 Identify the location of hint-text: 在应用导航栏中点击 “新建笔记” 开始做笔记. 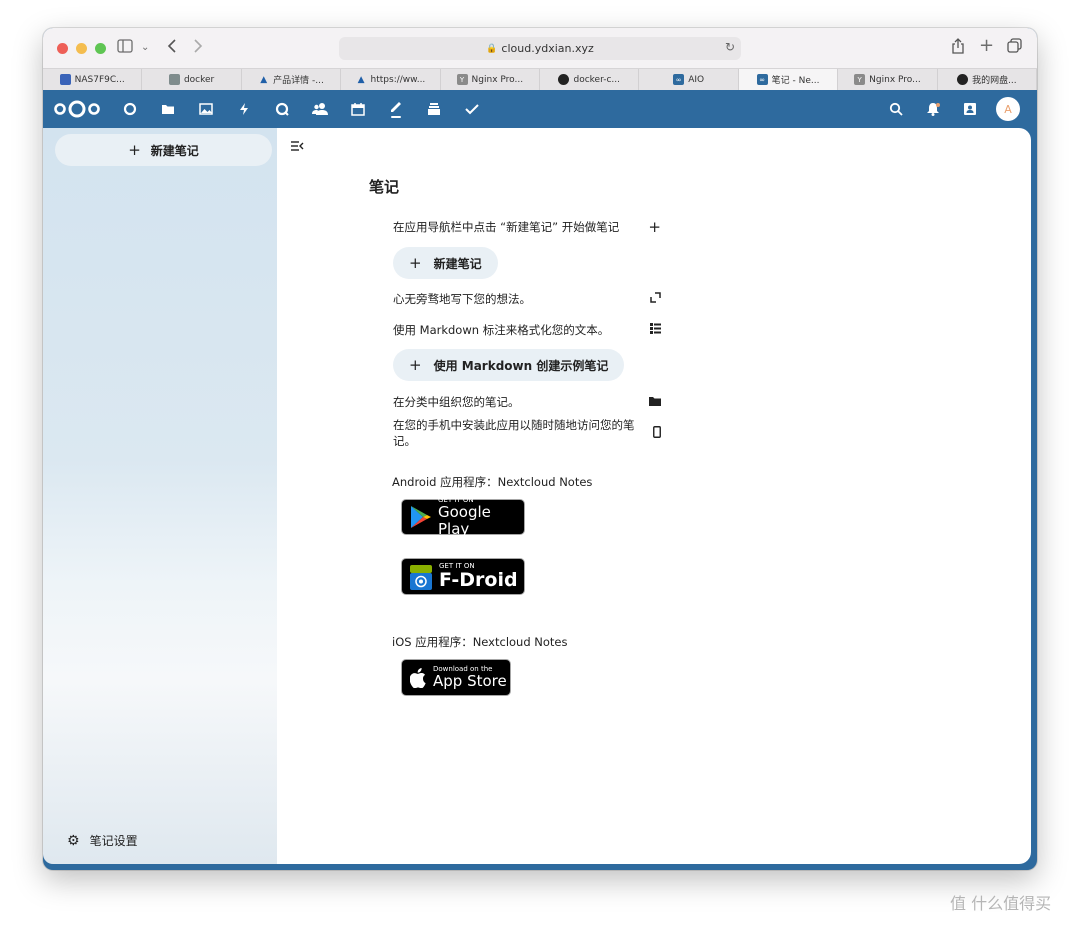
(506, 227).